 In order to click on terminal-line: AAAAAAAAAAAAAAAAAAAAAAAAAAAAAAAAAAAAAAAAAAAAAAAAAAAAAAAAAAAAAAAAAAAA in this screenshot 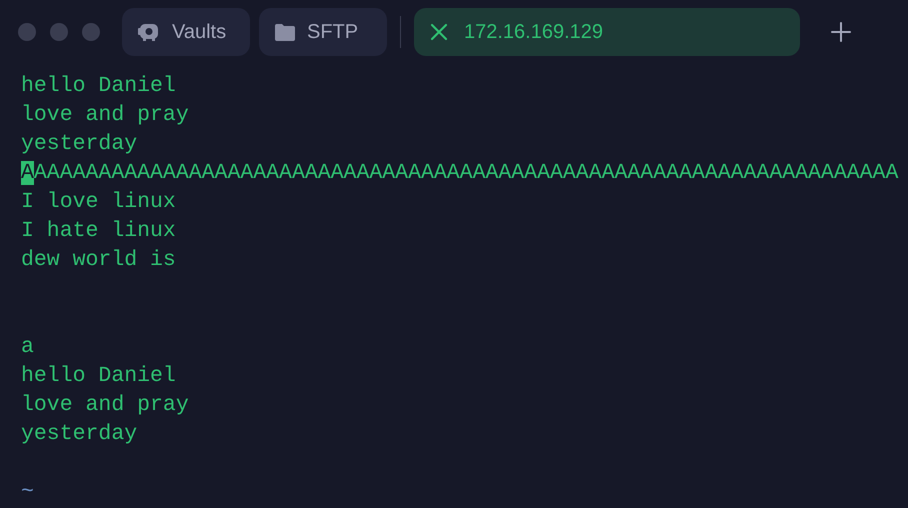, I will do `click(459, 173)`.